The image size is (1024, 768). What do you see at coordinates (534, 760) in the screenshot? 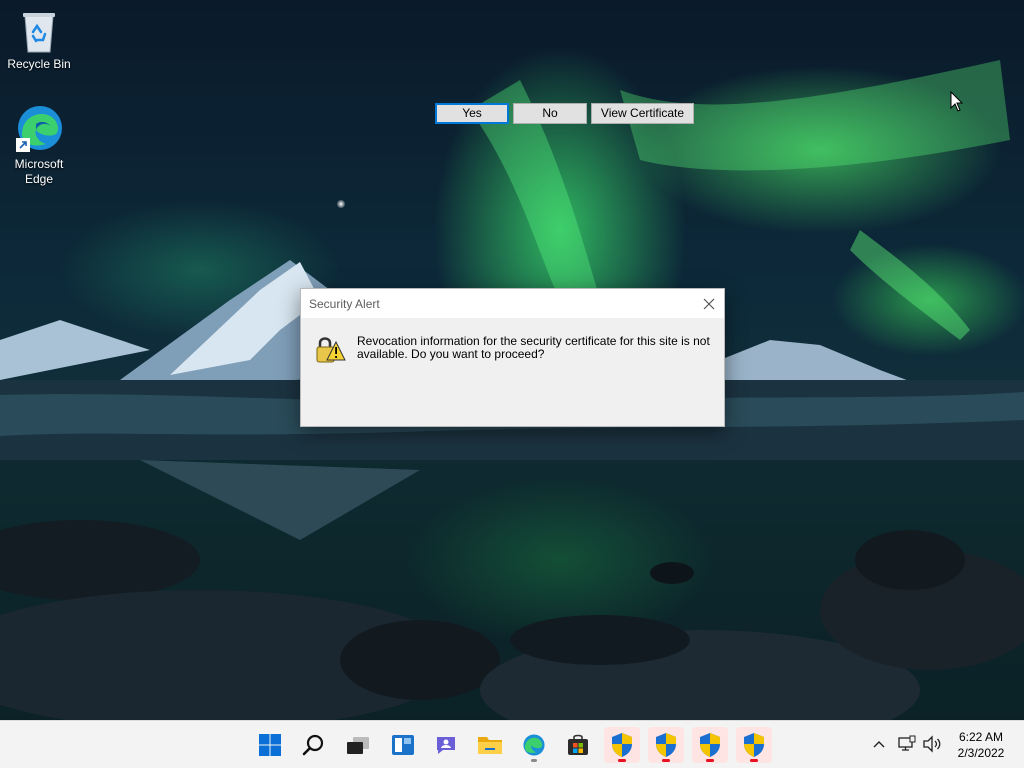
I see `running-indicator` at bounding box center [534, 760].